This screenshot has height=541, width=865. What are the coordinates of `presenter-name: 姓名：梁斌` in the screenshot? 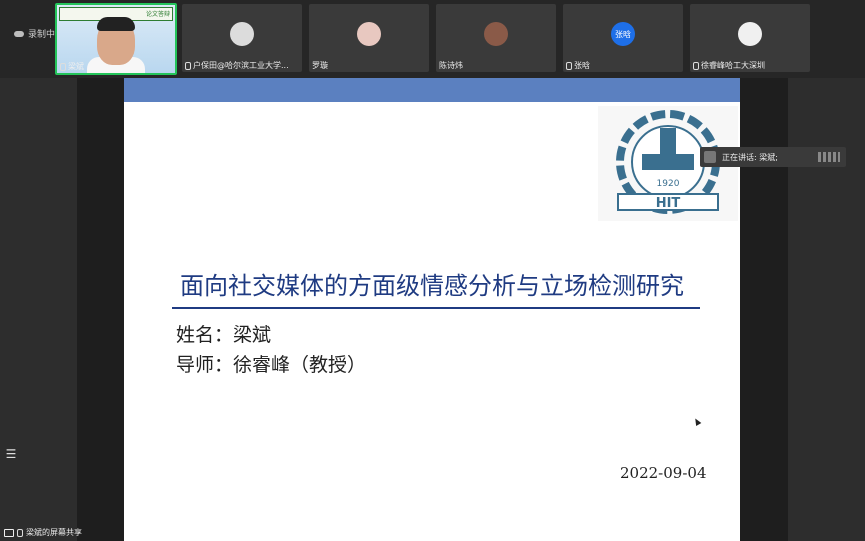 It's located at (224, 335).